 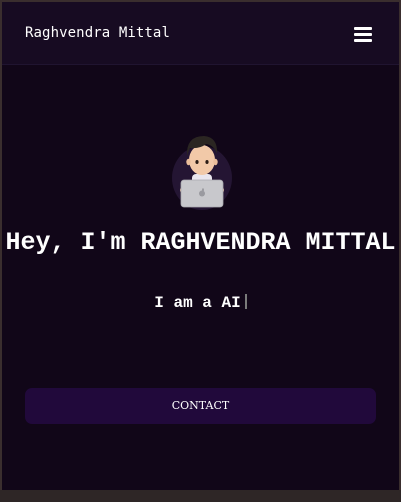 I want to click on hero-subtitle: I am a AI, so click(x=200, y=303).